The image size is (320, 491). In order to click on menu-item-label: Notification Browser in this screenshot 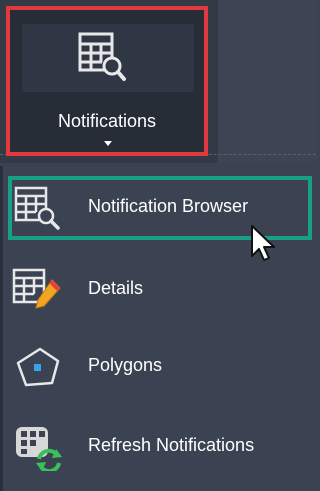, I will do `click(168, 206)`.